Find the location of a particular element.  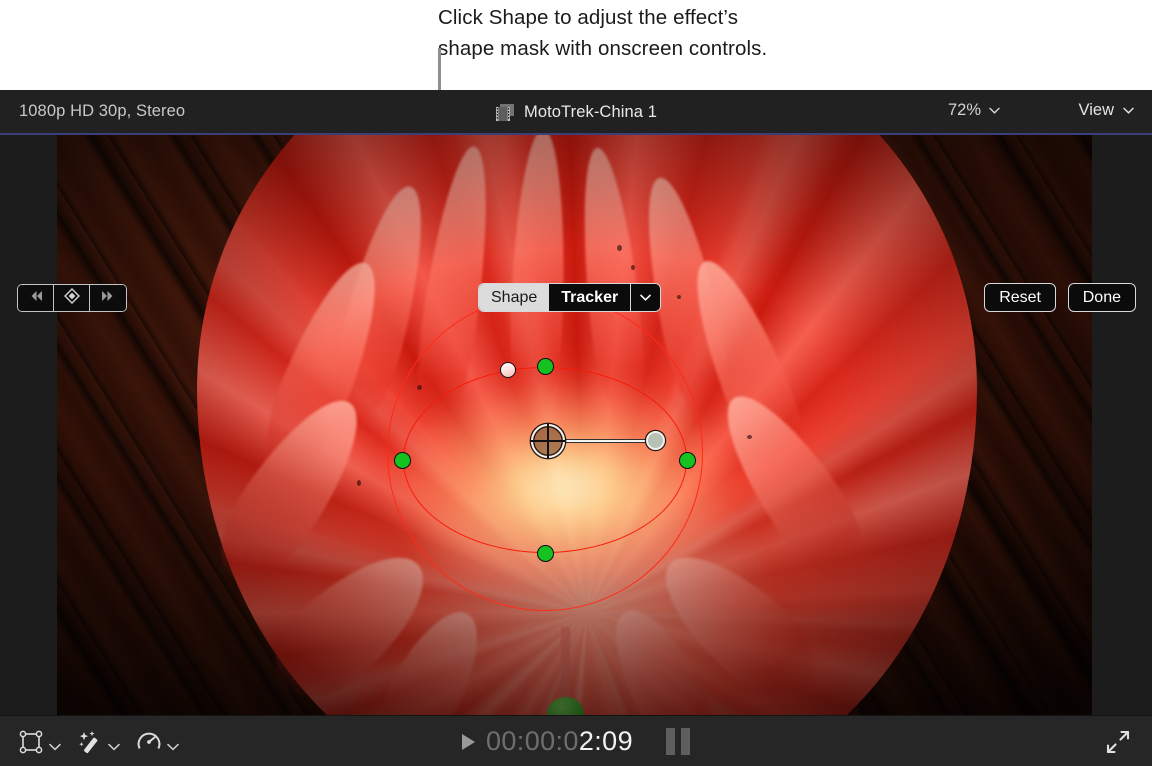

shape-tracker-segmented-control: Shape Tracker is located at coordinates (570, 297).